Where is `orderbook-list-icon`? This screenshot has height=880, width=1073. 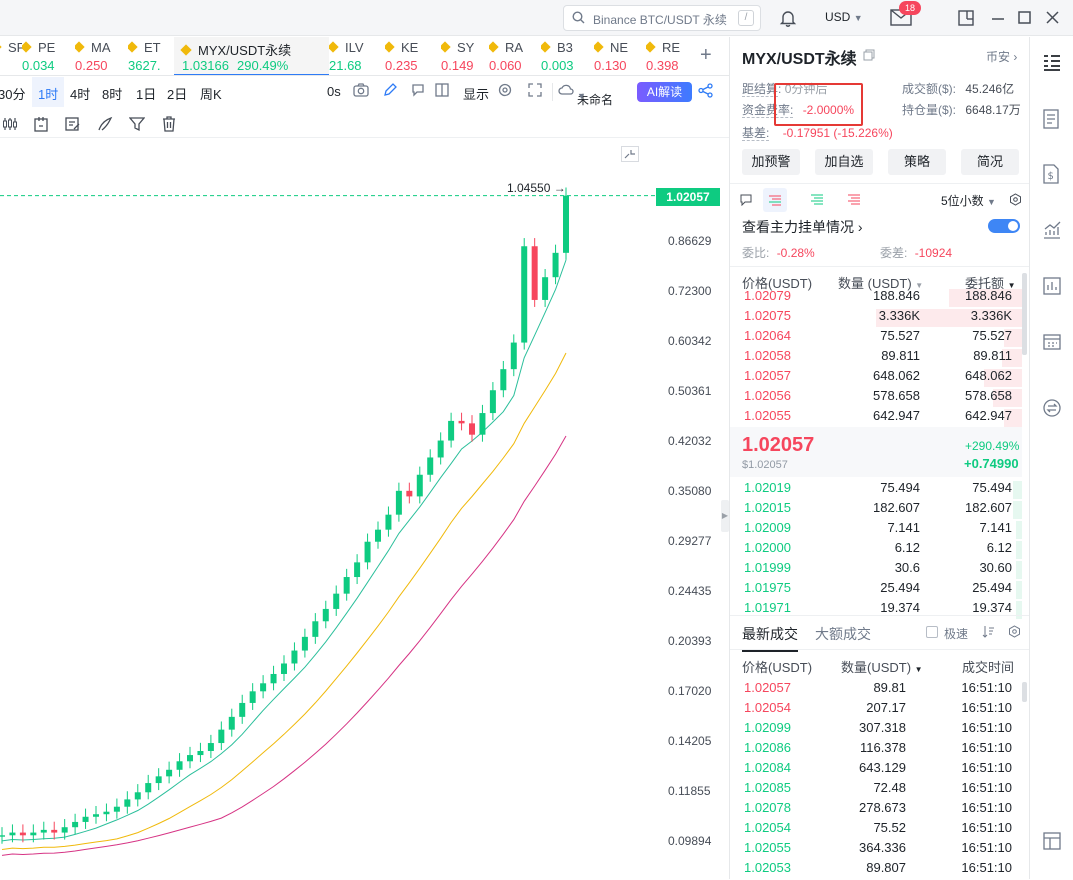 orderbook-list-icon is located at coordinates (1052, 63).